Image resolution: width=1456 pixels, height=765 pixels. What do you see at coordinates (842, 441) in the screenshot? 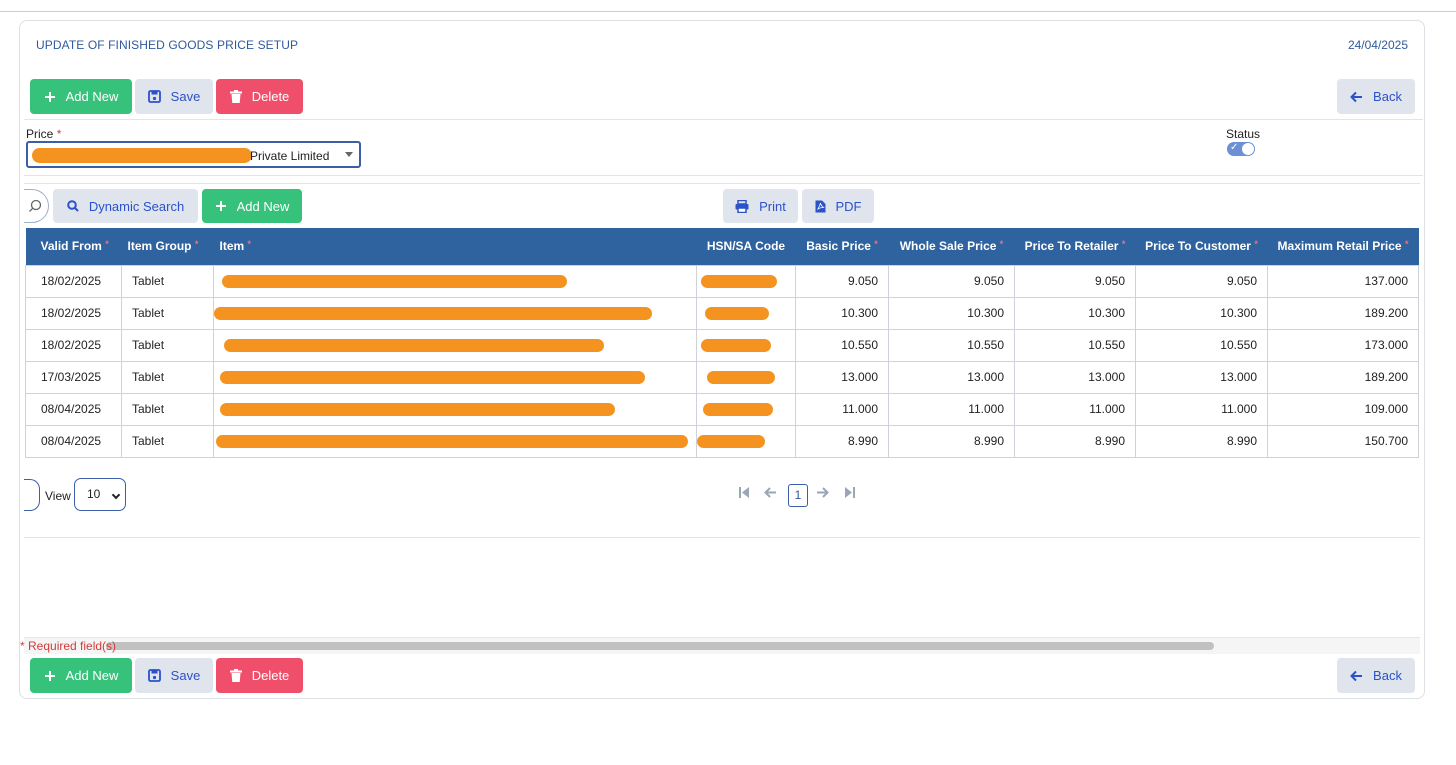
I see `basic-price-cell: 8.990` at bounding box center [842, 441].